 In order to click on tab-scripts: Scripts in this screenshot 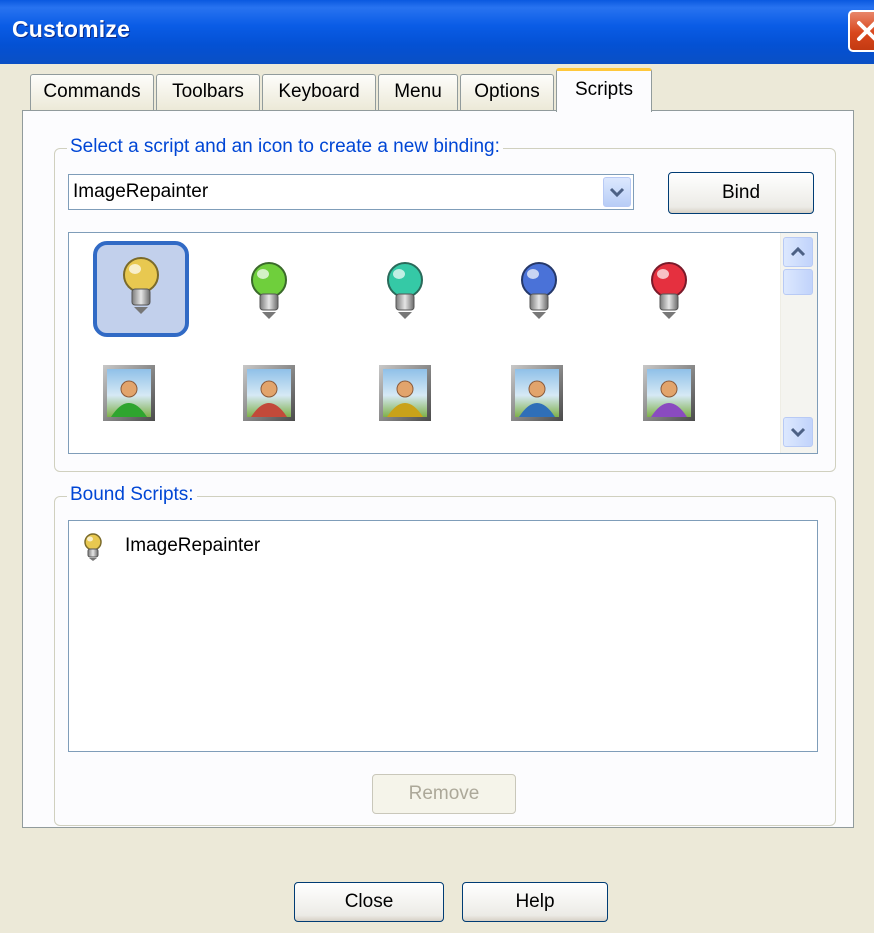, I will do `click(604, 90)`.